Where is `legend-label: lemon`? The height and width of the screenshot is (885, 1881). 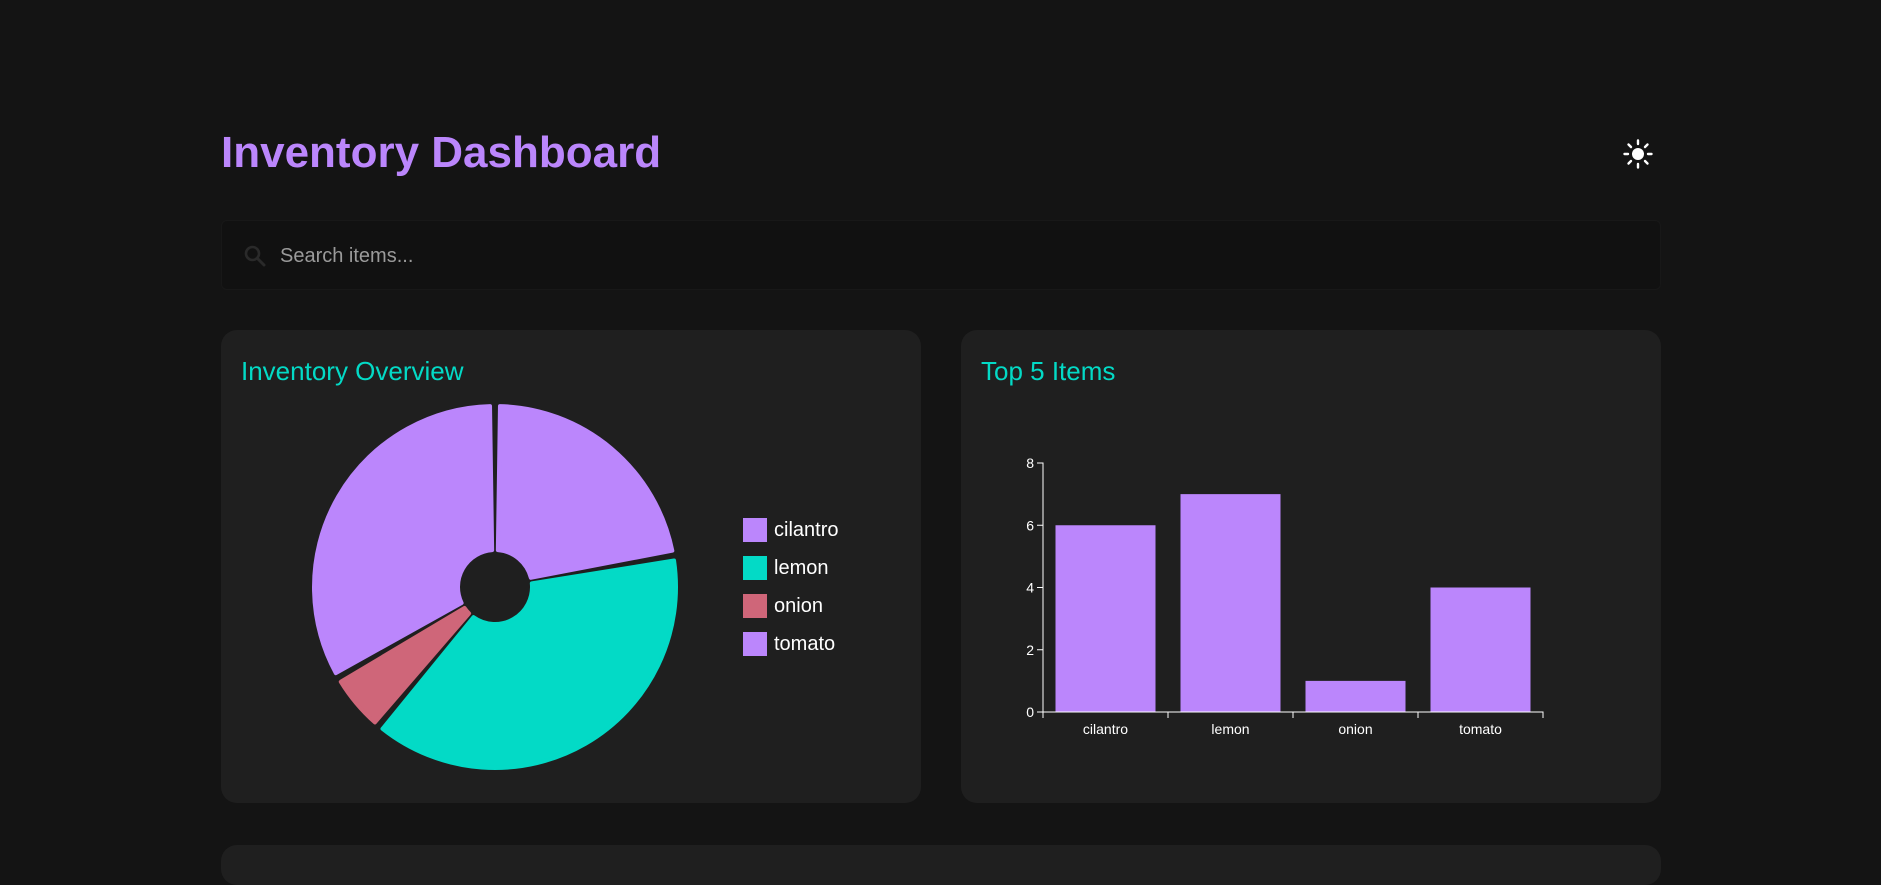
legend-label: lemon is located at coordinates (801, 568).